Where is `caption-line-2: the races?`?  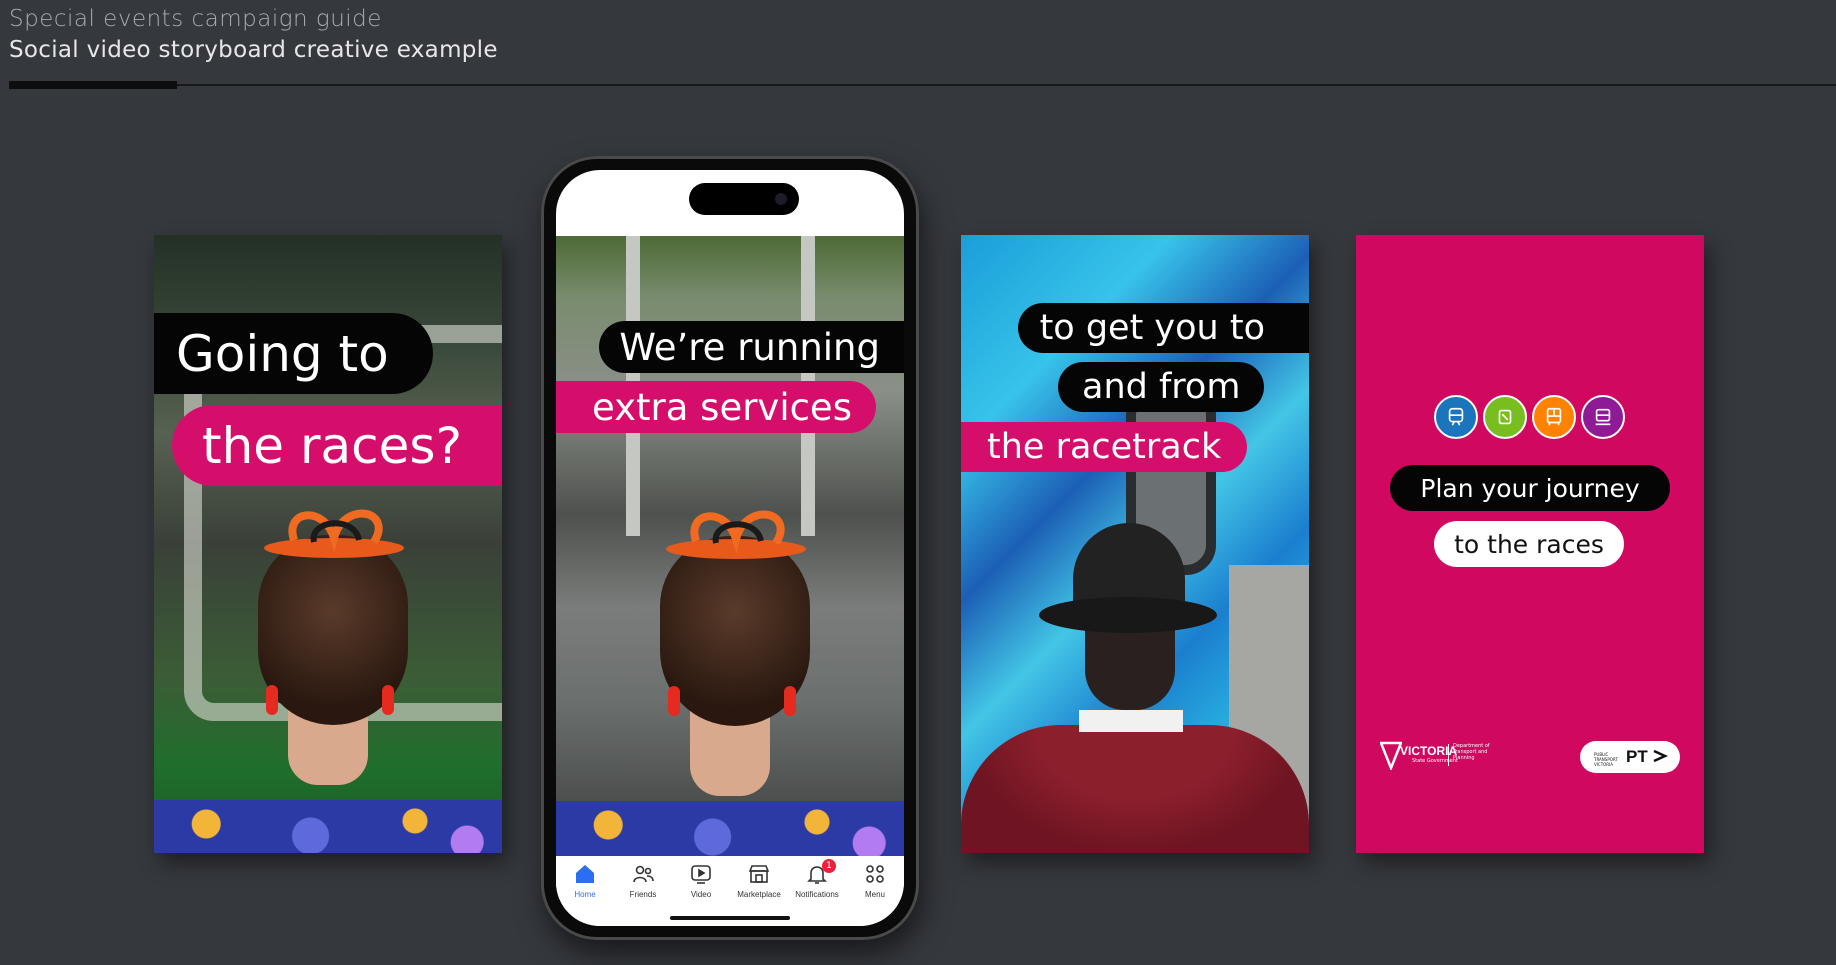
caption-line-2: the races? is located at coordinates (337, 445).